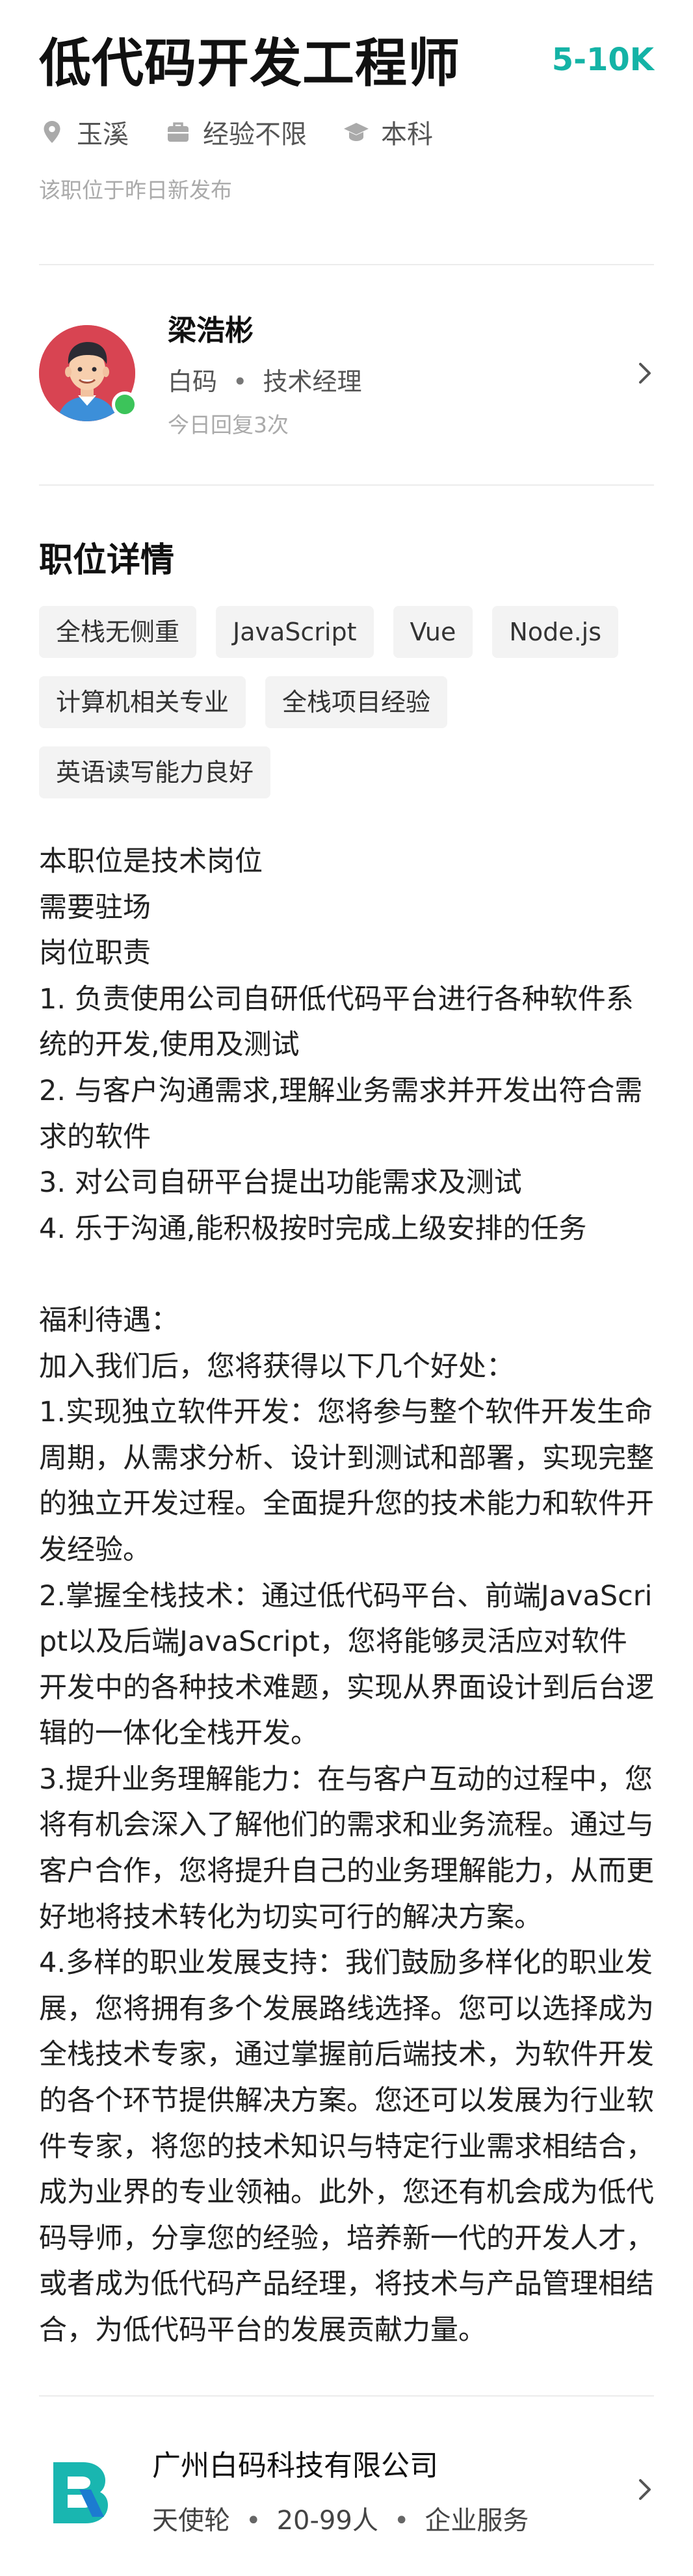 This screenshot has width=693, height=2576. I want to click on briefcase-icon, so click(178, 132).